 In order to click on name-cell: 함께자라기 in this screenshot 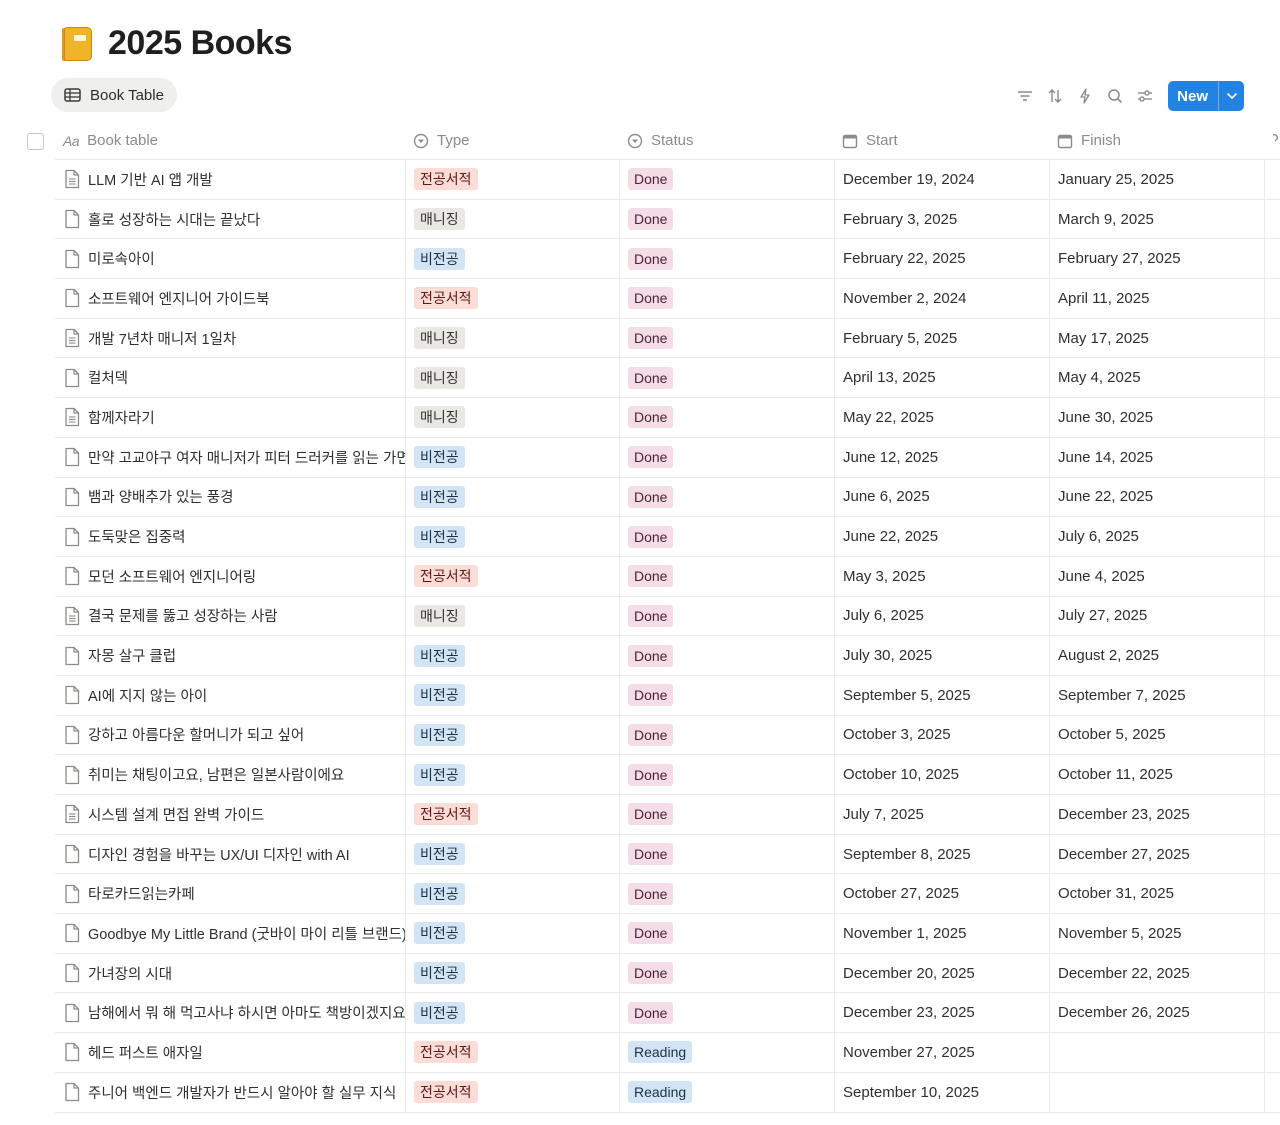, I will do `click(230, 418)`.